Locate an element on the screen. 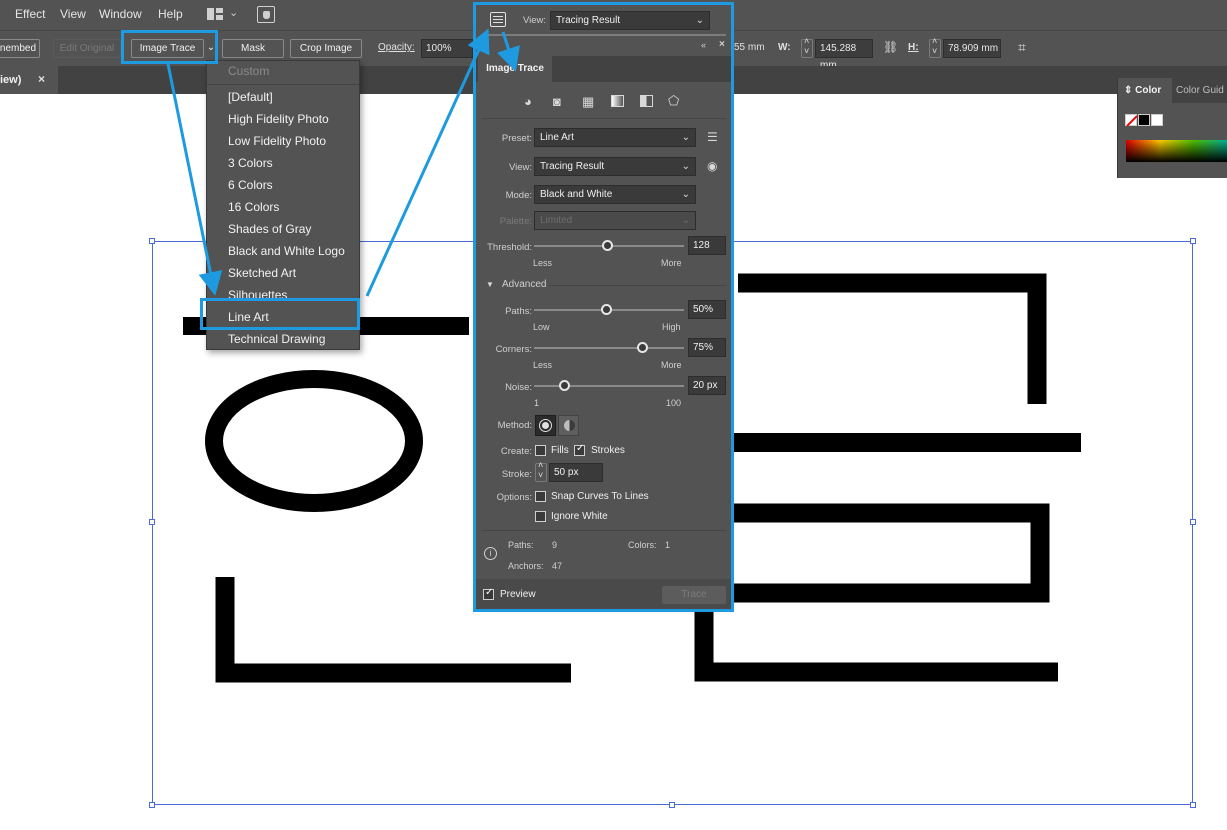 The image size is (1227, 830). arrow-to-line-art is located at coordinates (194, 179).